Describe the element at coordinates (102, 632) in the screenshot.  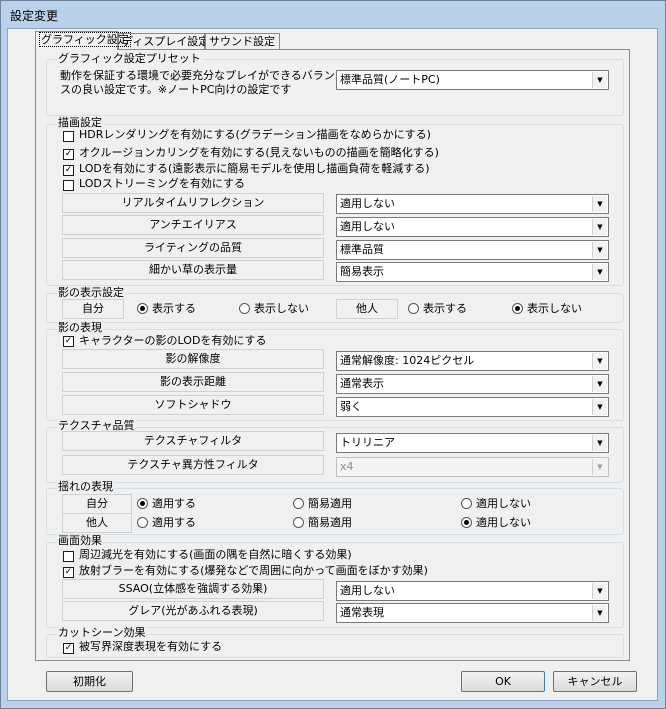
I see `cutscene-legend: カットシーン効果` at that location.